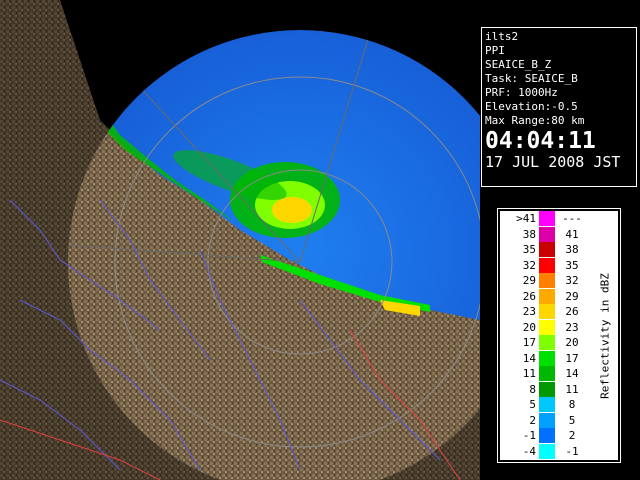 This screenshot has width=640, height=480. I want to click on legend-row: -4 -1, so click(545, 451).